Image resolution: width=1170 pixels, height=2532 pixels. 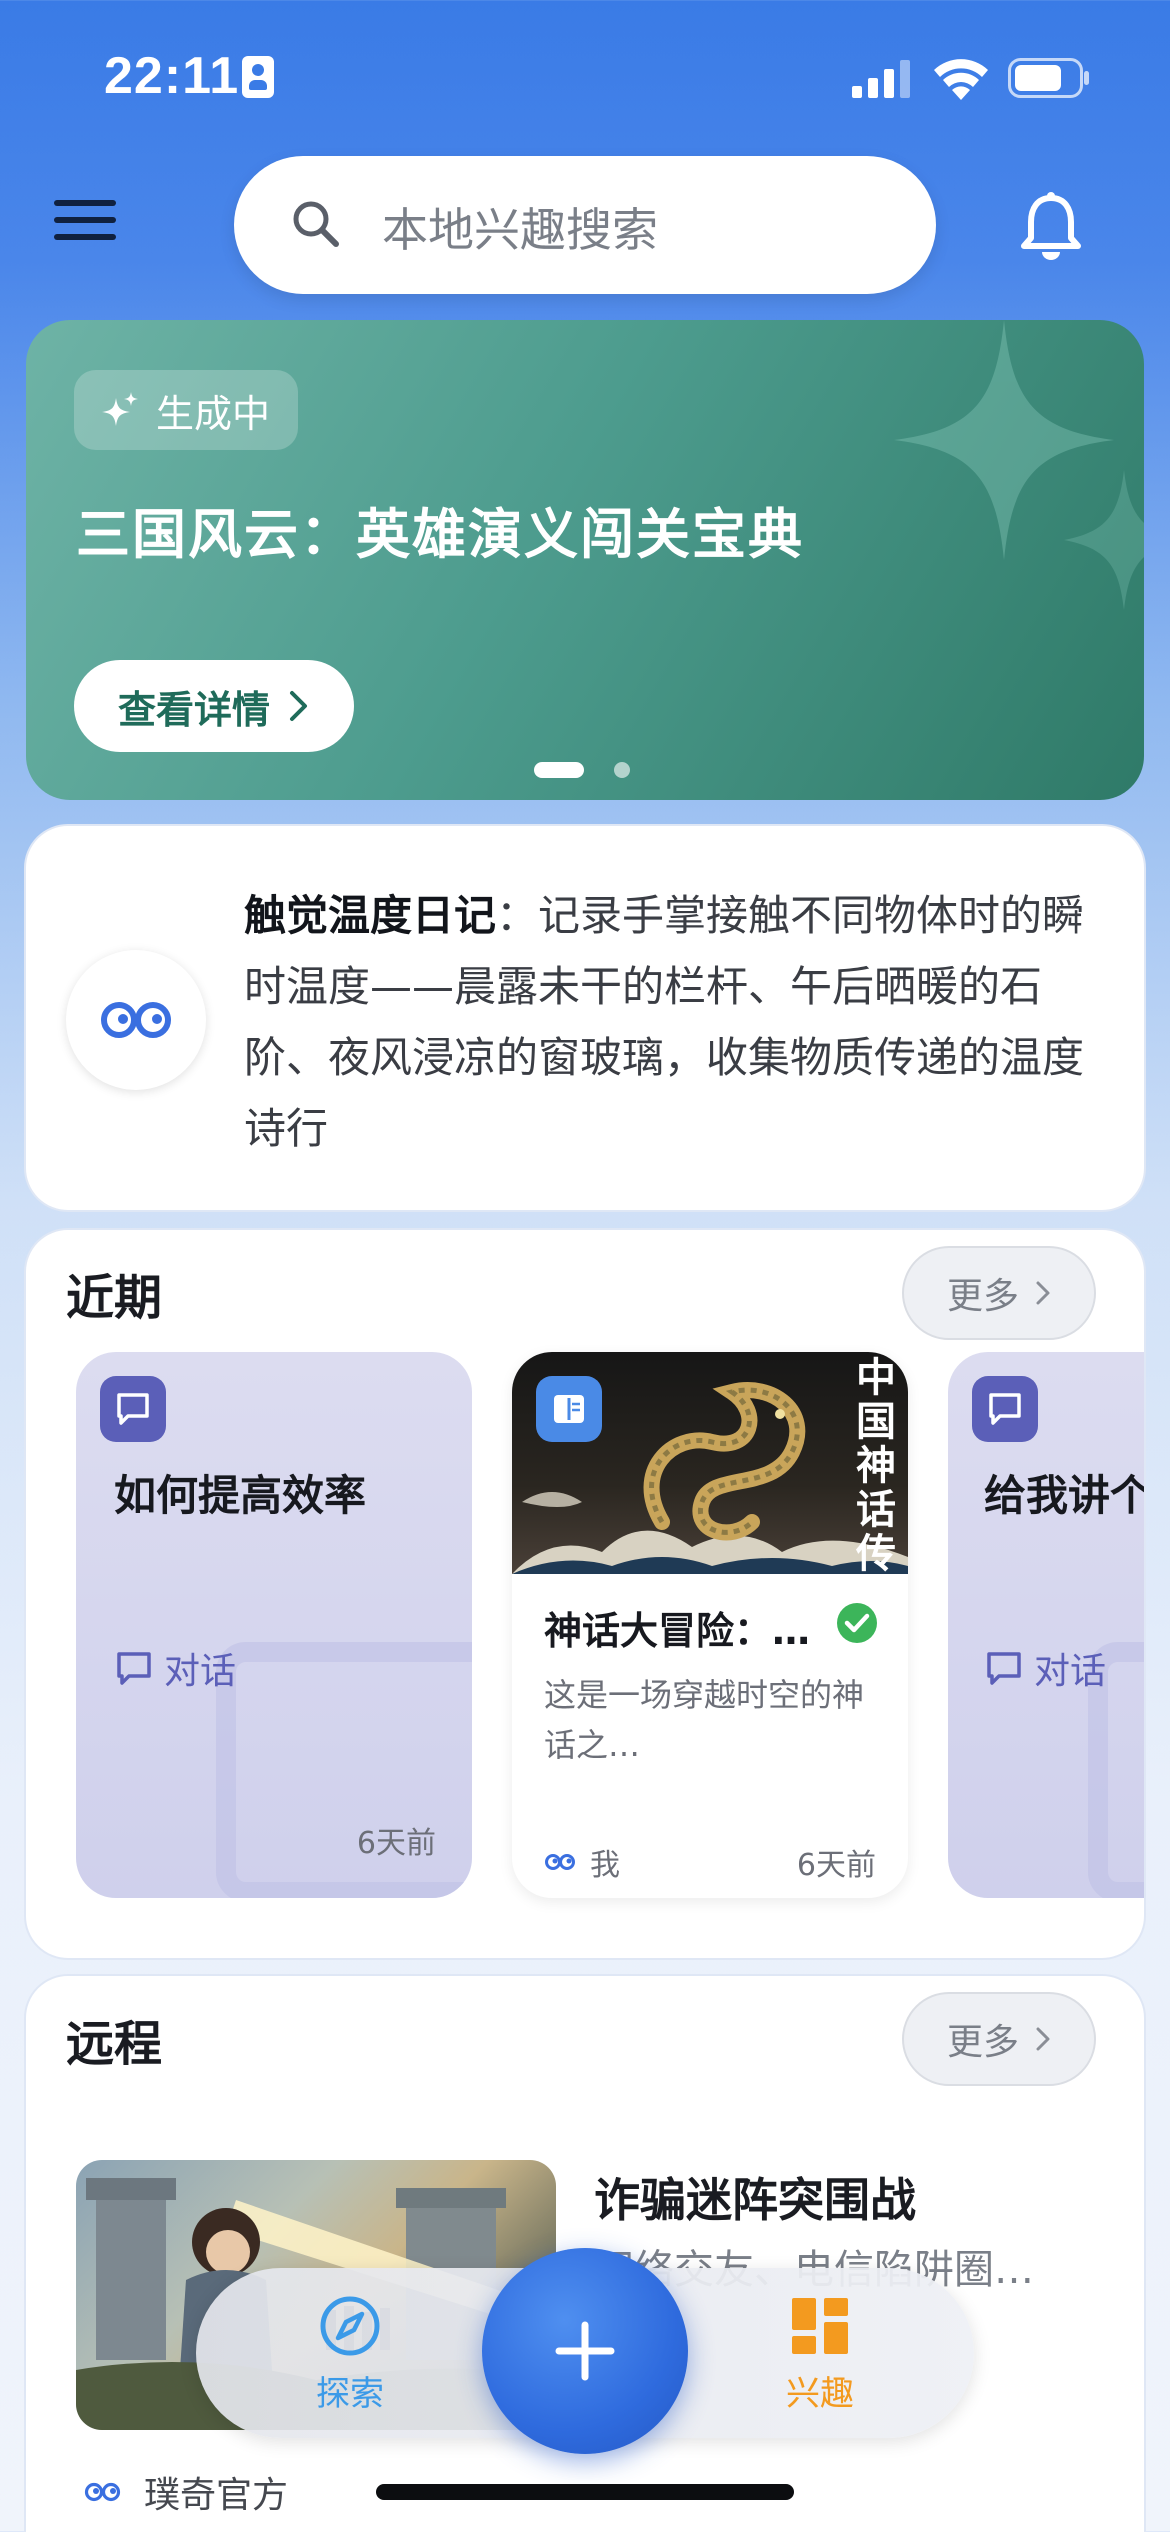 I want to click on plus-icon, so click(x=585, y=2351).